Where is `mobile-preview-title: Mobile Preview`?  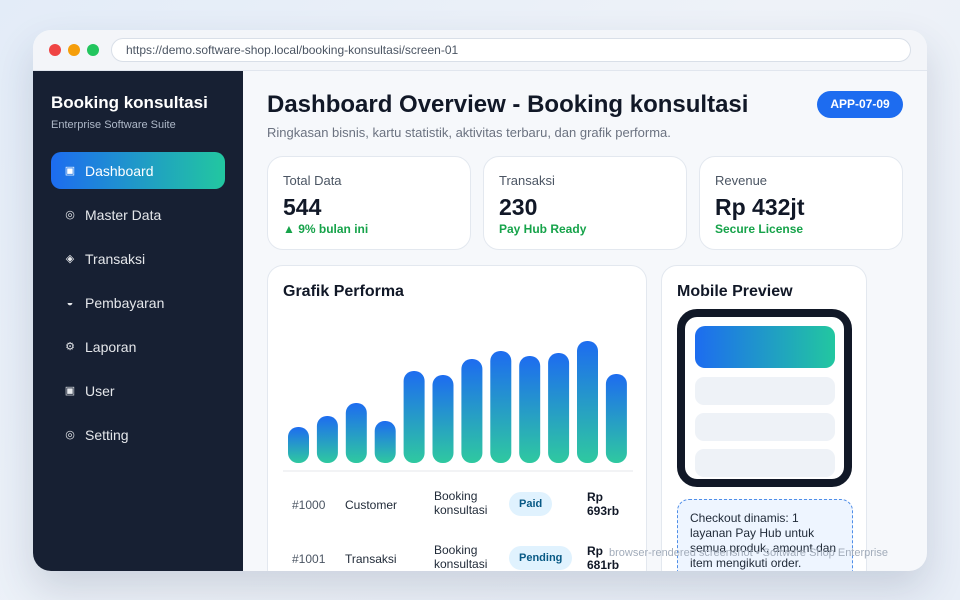
mobile-preview-title: Mobile Preview is located at coordinates (735, 291).